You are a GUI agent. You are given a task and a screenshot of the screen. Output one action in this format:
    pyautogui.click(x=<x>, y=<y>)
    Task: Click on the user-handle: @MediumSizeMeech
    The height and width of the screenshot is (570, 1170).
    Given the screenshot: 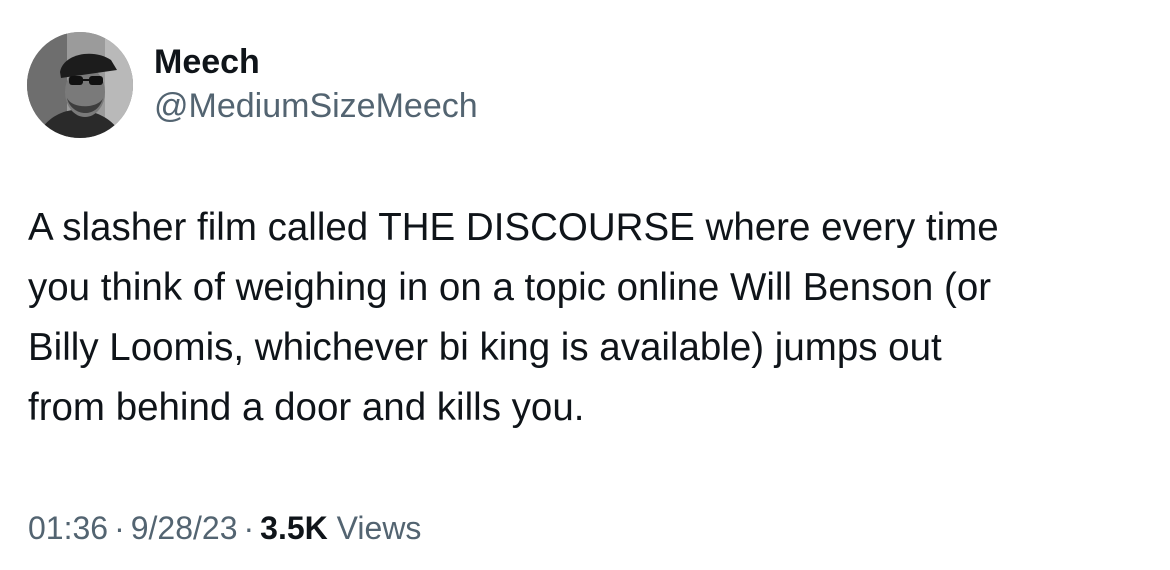 What is the action you would take?
    pyautogui.click(x=316, y=106)
    